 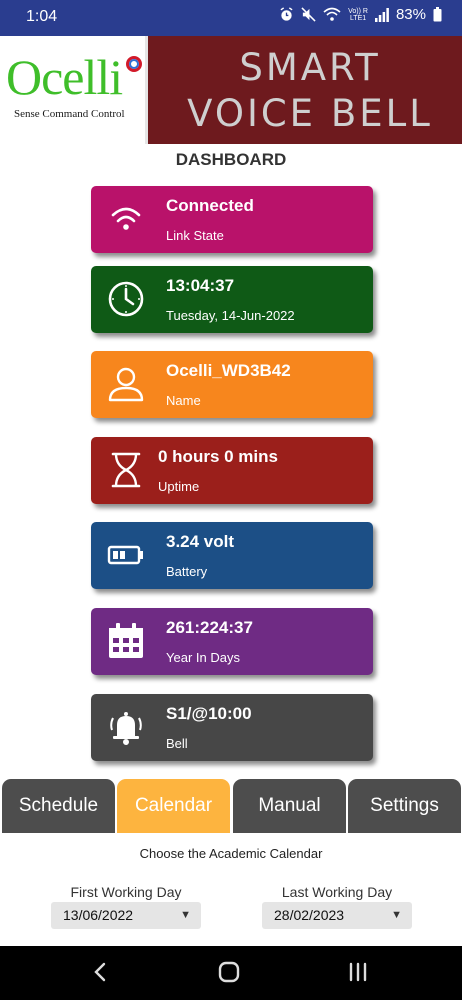 What do you see at coordinates (126, 299) in the screenshot?
I see `clock-icon` at bounding box center [126, 299].